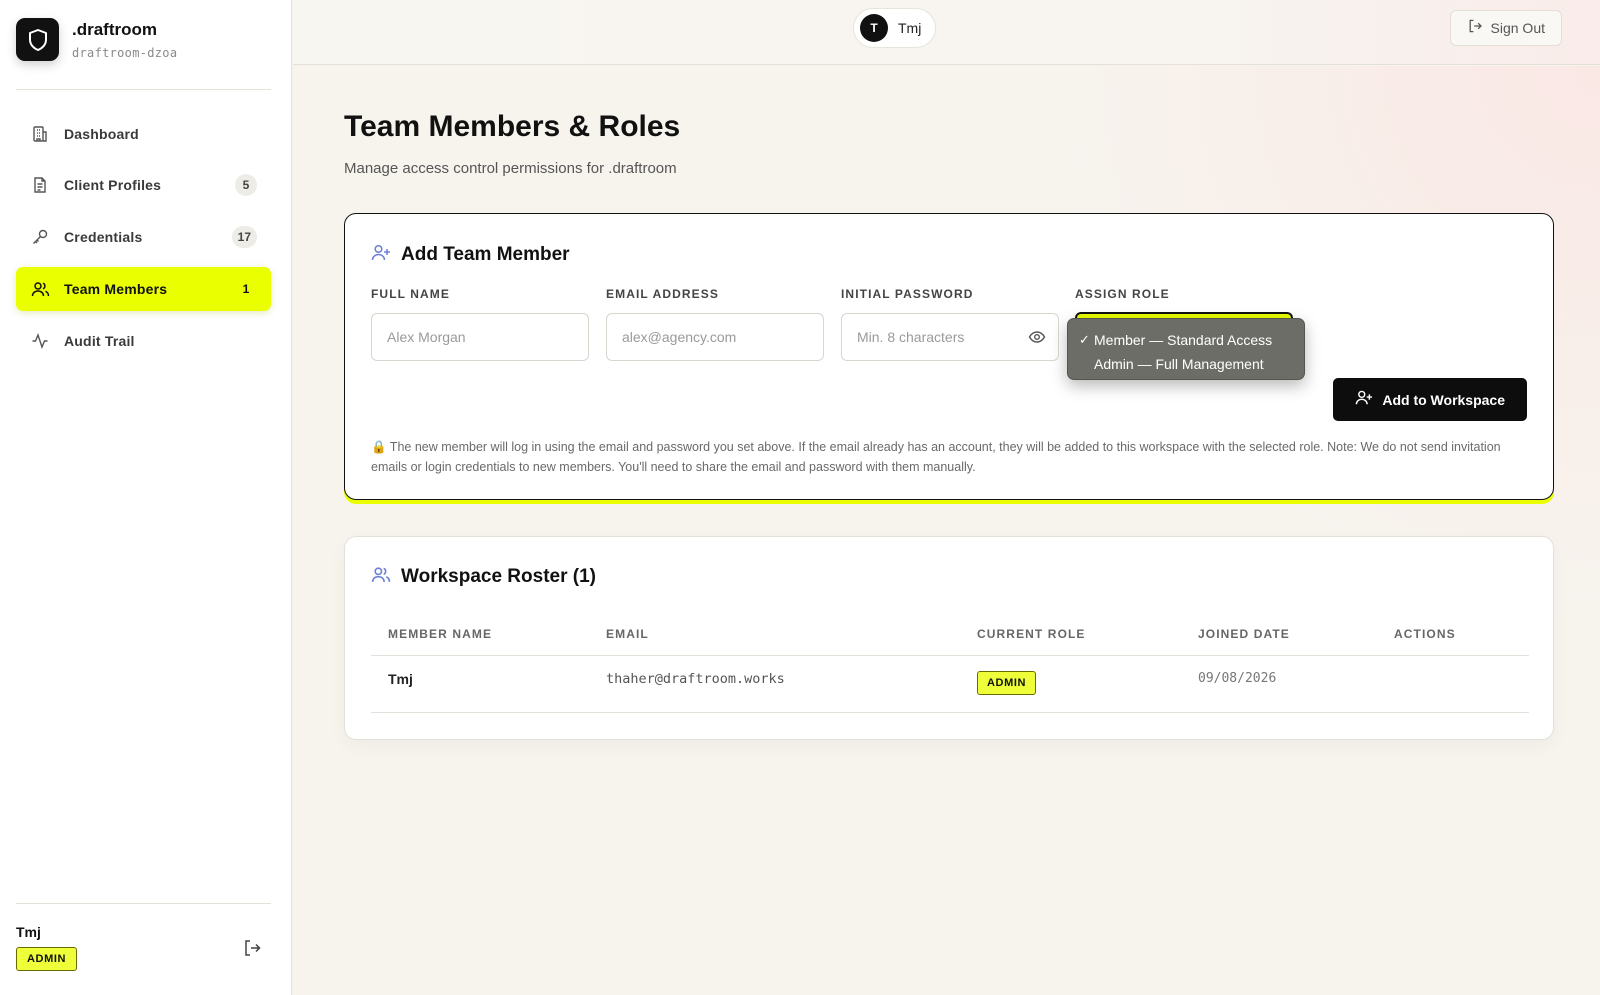 Image resolution: width=1600 pixels, height=995 pixels. I want to click on avatar: T, so click(874, 28).